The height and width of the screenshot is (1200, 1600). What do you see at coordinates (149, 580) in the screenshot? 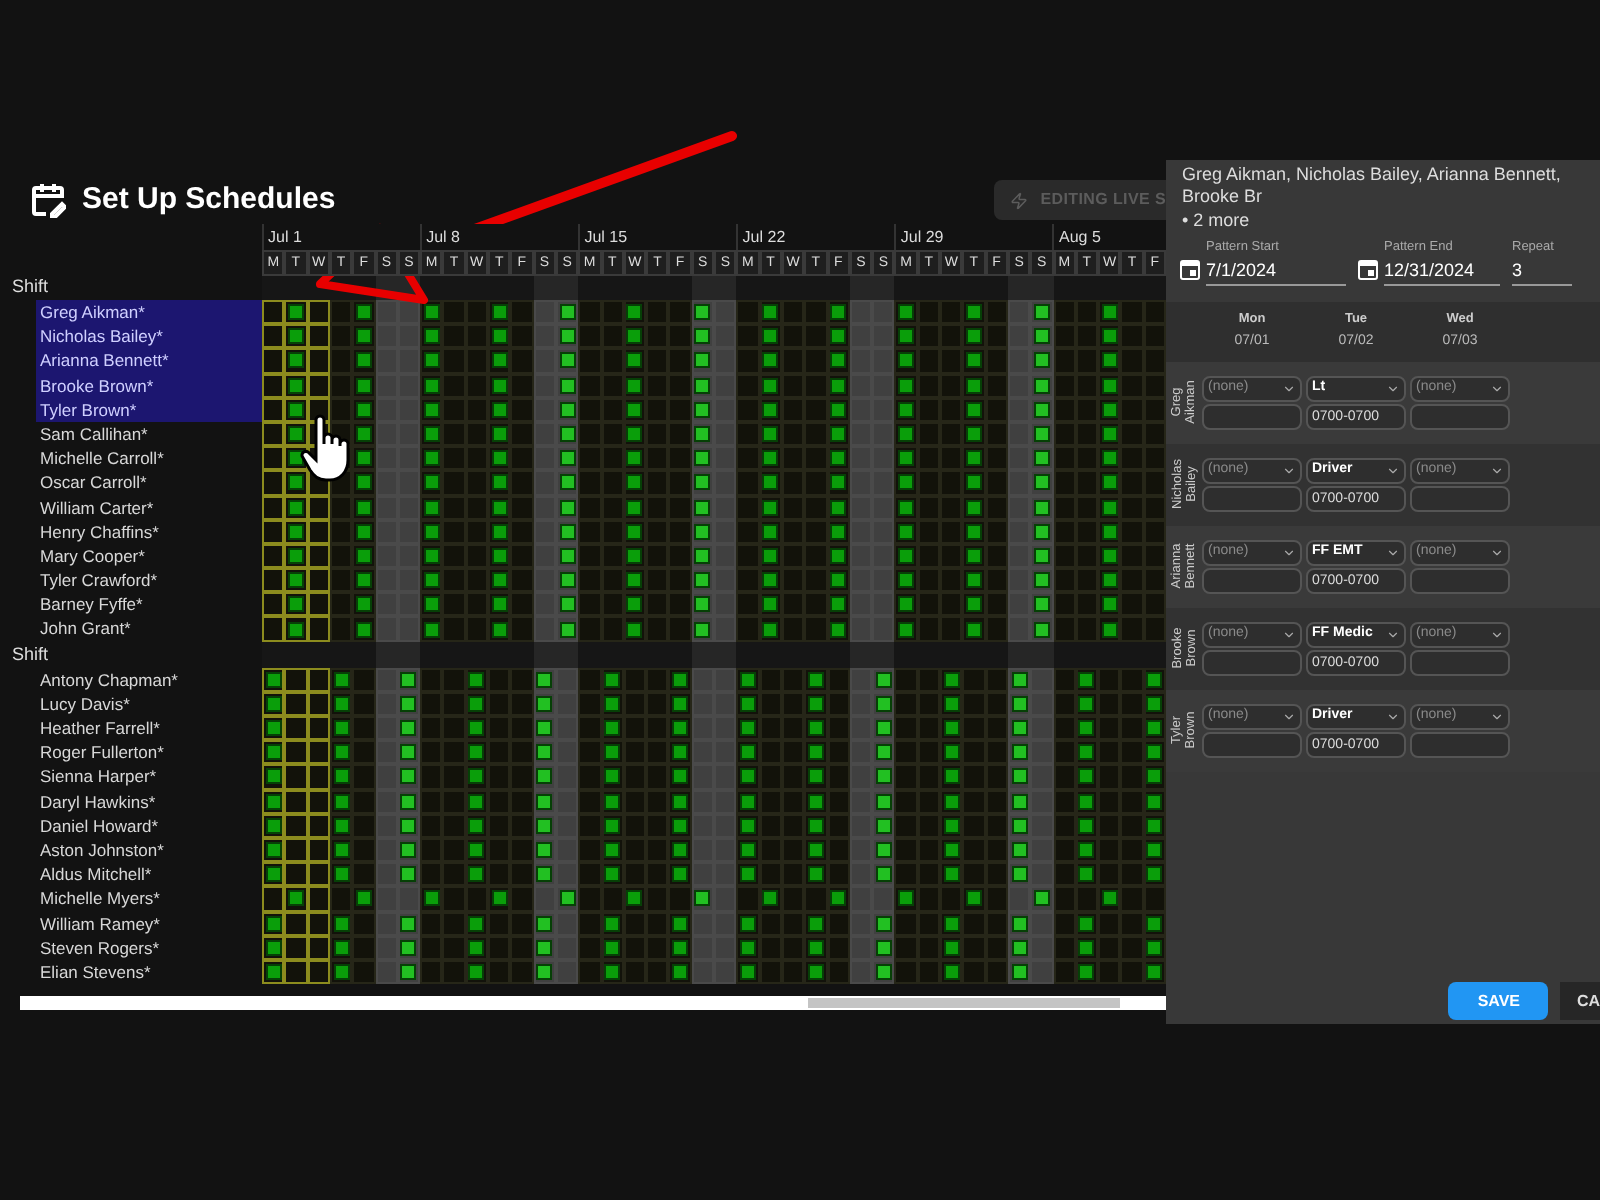
I see `person-name: Tyler Crawford*` at bounding box center [149, 580].